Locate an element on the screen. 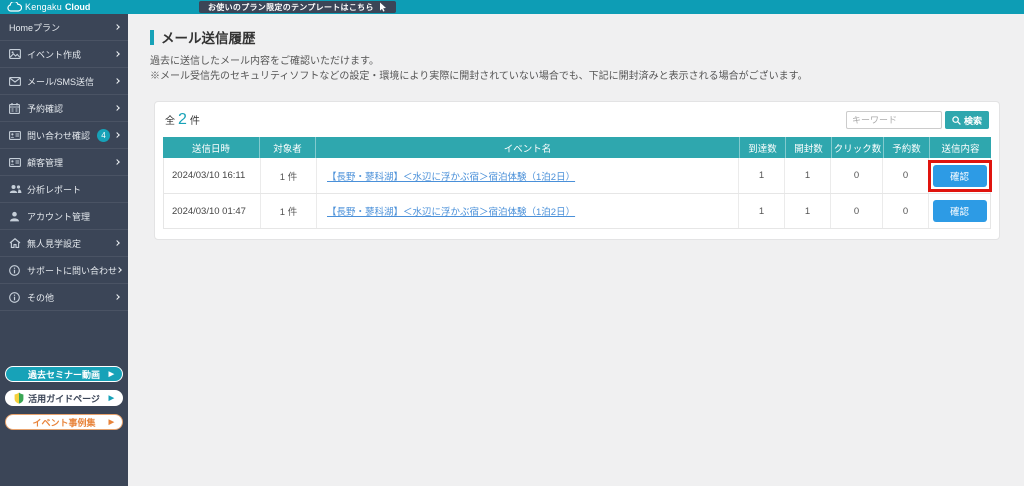 This screenshot has width=1024, height=486. description-line-1: 過去に送信したメール内容をご確認いただけます。 is located at coordinates (264, 61).